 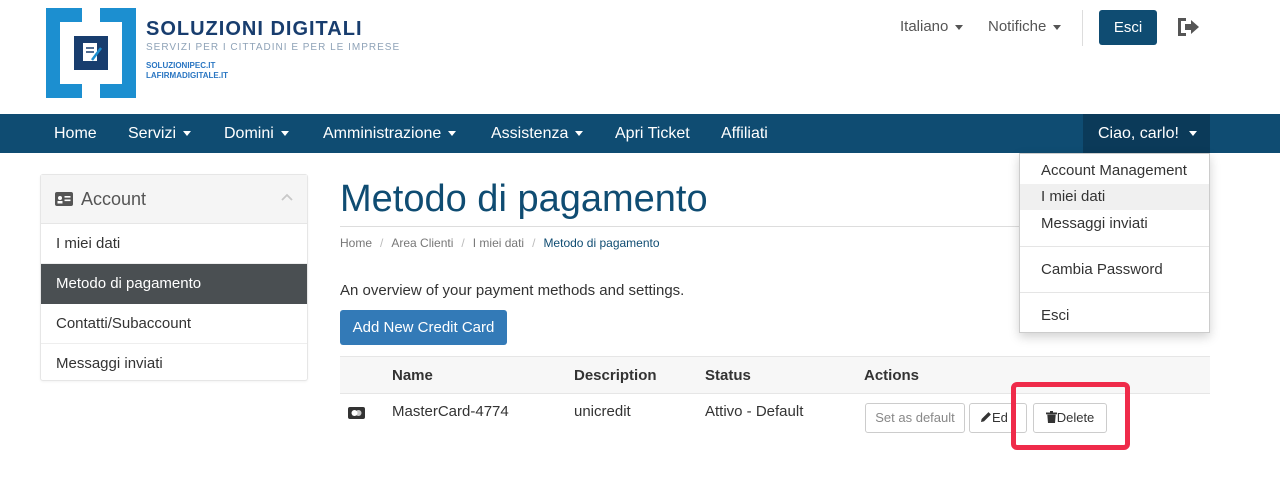 What do you see at coordinates (273, 47) in the screenshot?
I see `brand-subtitle: SERVIZI PER I CITTADINI E PER LE IMPRESE` at bounding box center [273, 47].